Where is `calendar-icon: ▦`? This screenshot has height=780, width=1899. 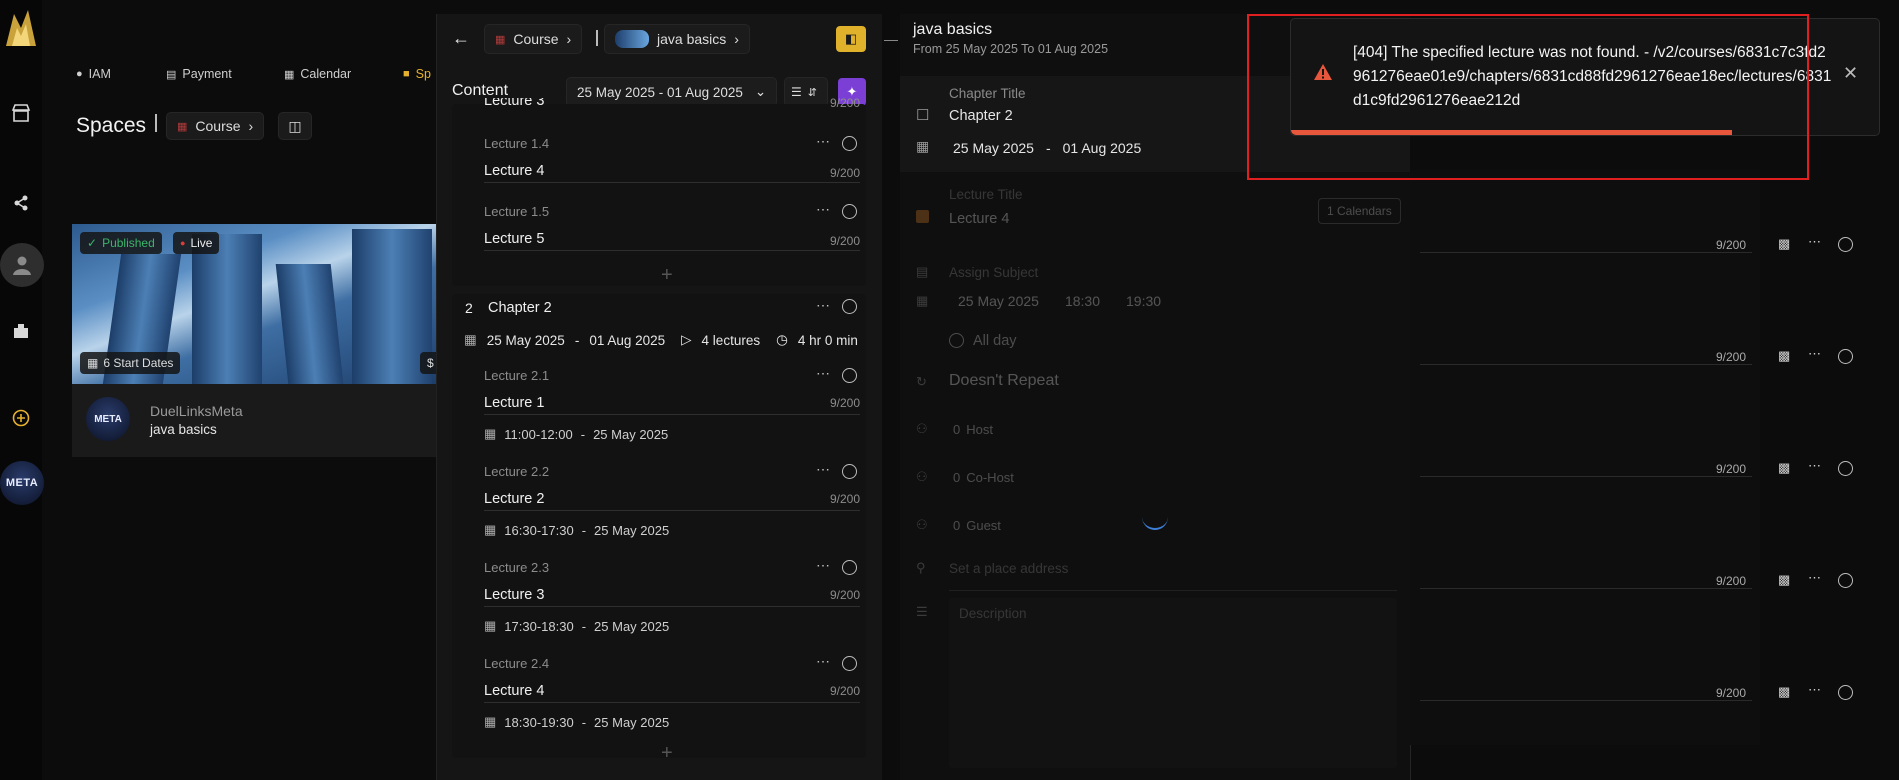 calendar-icon: ▦ is located at coordinates (922, 300).